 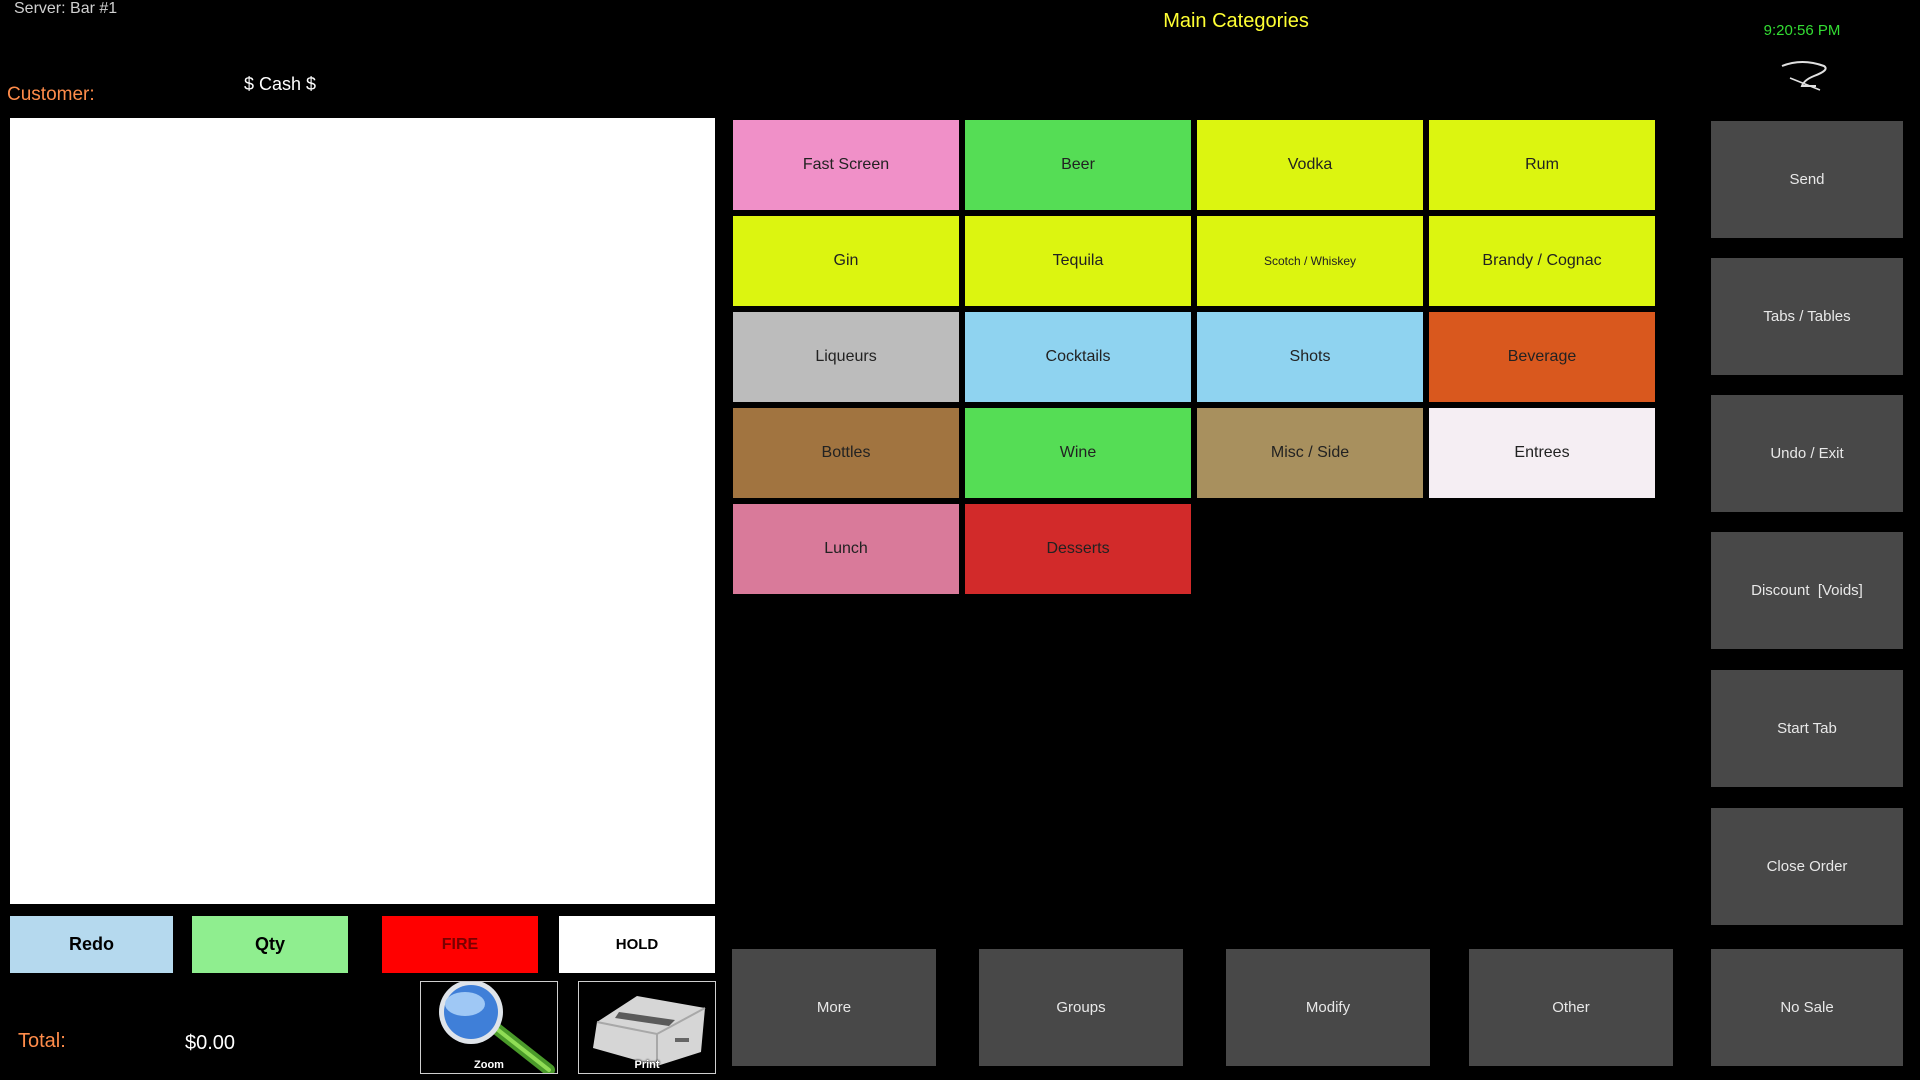 What do you see at coordinates (1571, 1007) in the screenshot?
I see `other-button: Other` at bounding box center [1571, 1007].